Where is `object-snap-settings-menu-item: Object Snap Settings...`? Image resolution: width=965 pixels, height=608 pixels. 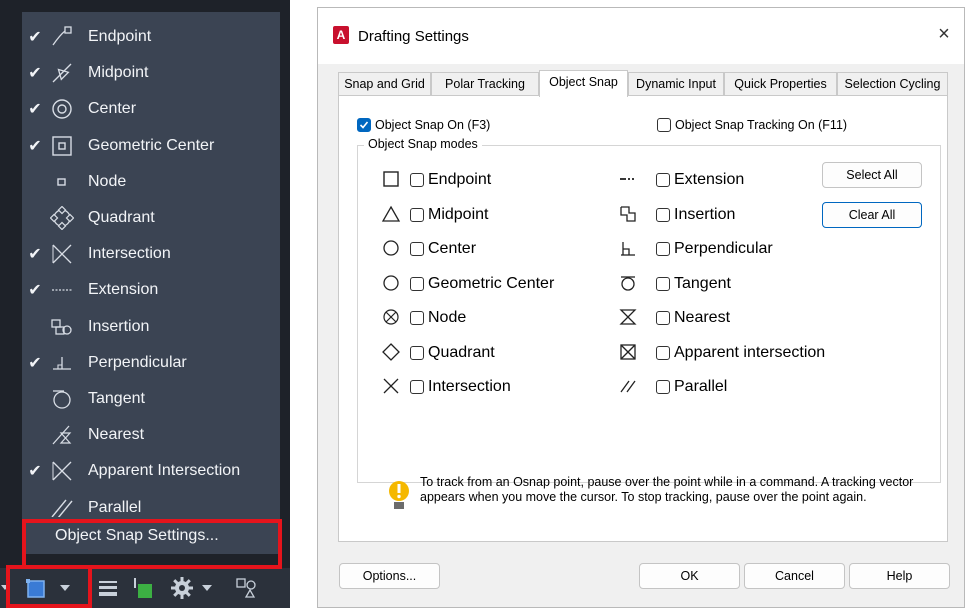
object-snap-settings-menu-item: Object Snap Settings... is located at coordinates (151, 535).